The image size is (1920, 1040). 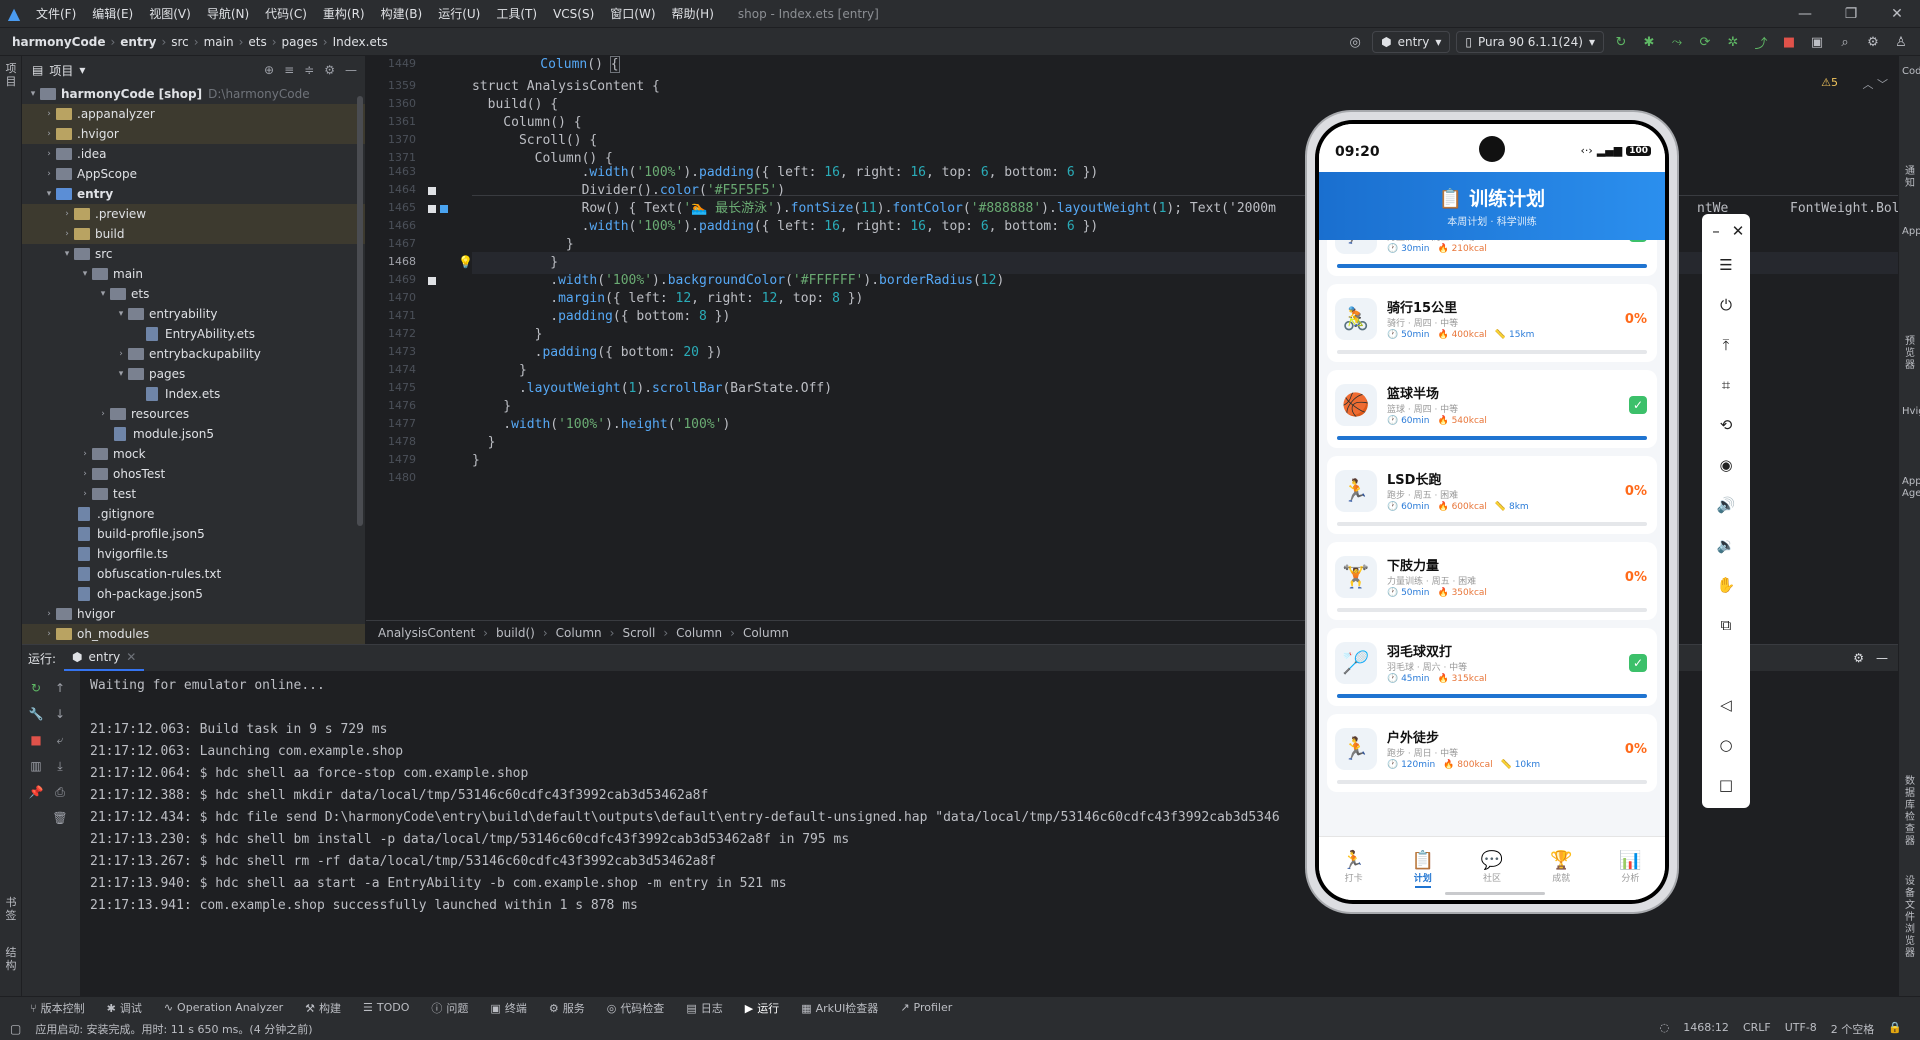 I want to click on tab-achievement: 🏆 成就, so click(x=1561, y=868).